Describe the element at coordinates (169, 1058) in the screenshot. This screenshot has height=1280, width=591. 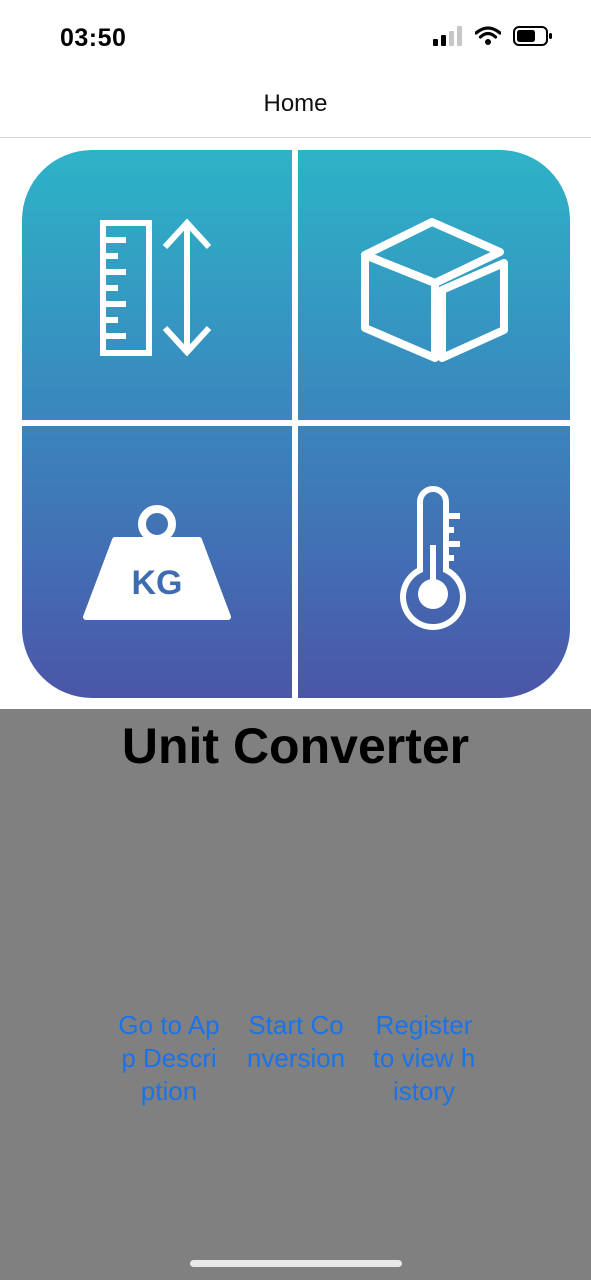
I see `app-description-link: Go to App Description` at that location.